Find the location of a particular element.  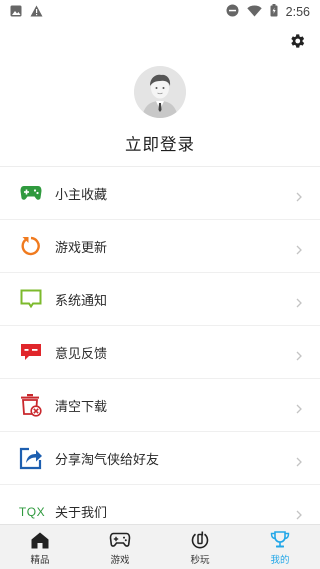

menu-item-label: 游戏更新 is located at coordinates (81, 248).